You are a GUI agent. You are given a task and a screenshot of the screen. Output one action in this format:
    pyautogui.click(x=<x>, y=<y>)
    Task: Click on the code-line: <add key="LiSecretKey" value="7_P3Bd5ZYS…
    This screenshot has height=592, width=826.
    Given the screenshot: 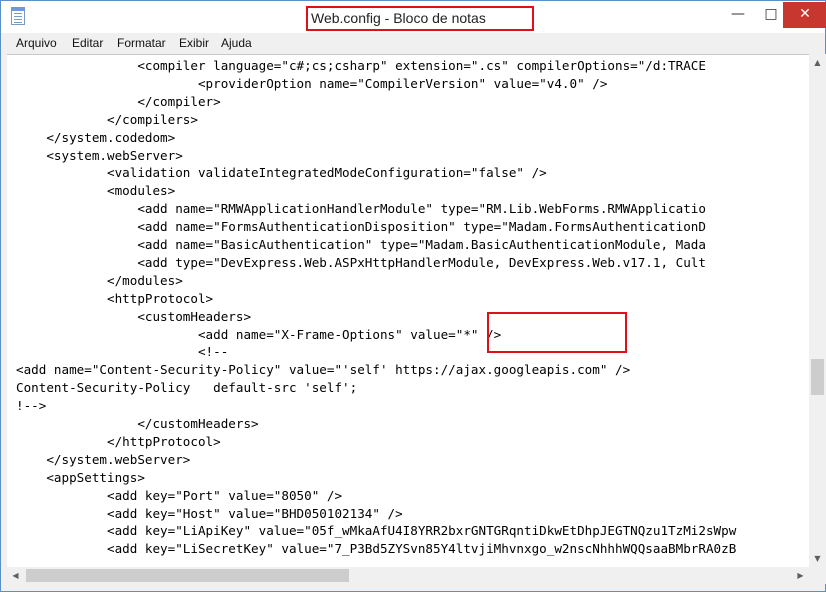 What is the action you would take?
    pyautogui.click(x=376, y=549)
    